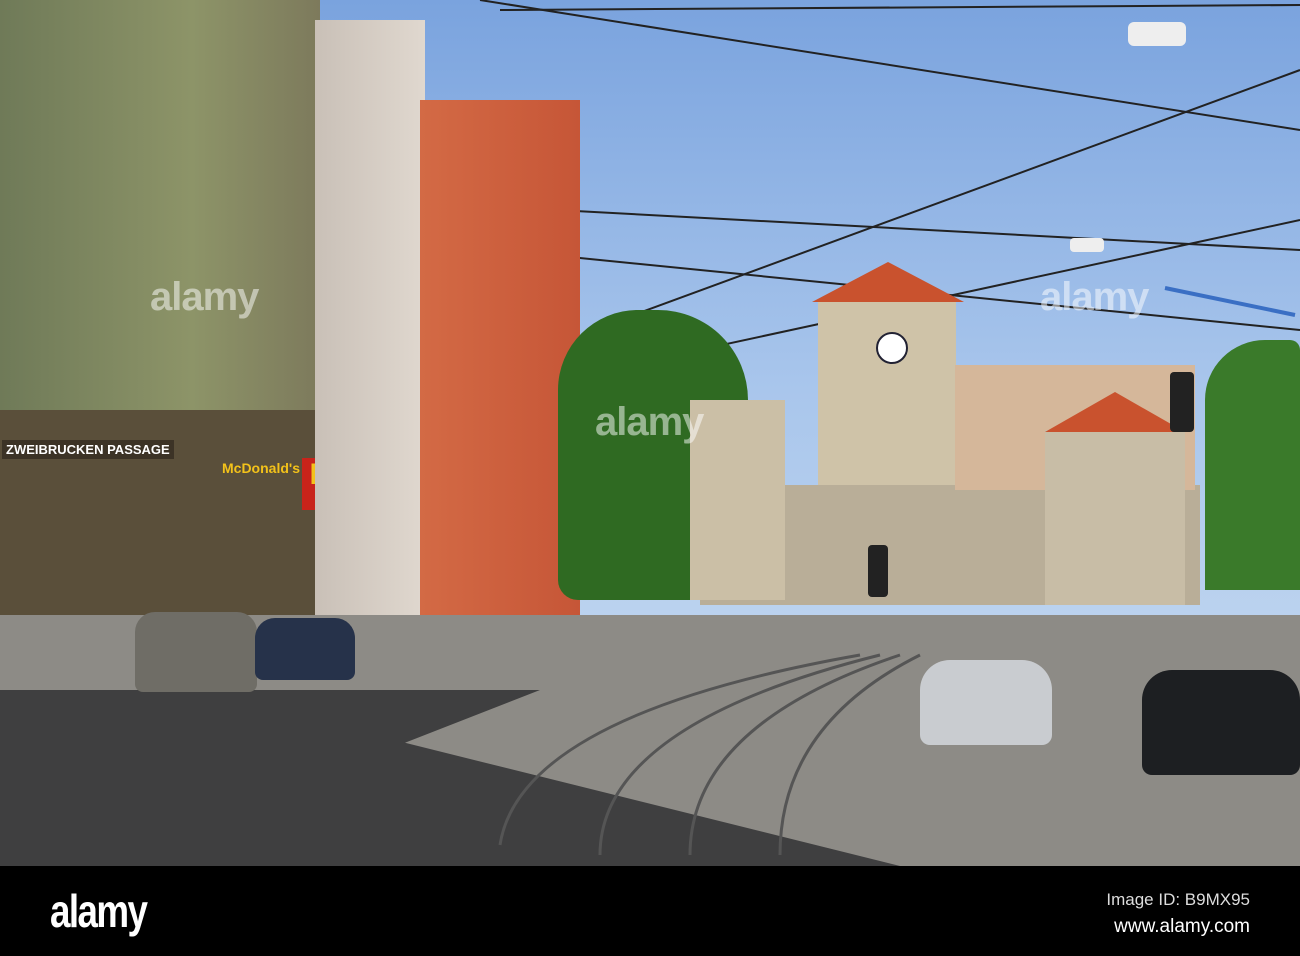 The image size is (1300, 956). Describe the element at coordinates (1182, 927) in the screenshot. I see `site-url: www.alamy.com` at that location.